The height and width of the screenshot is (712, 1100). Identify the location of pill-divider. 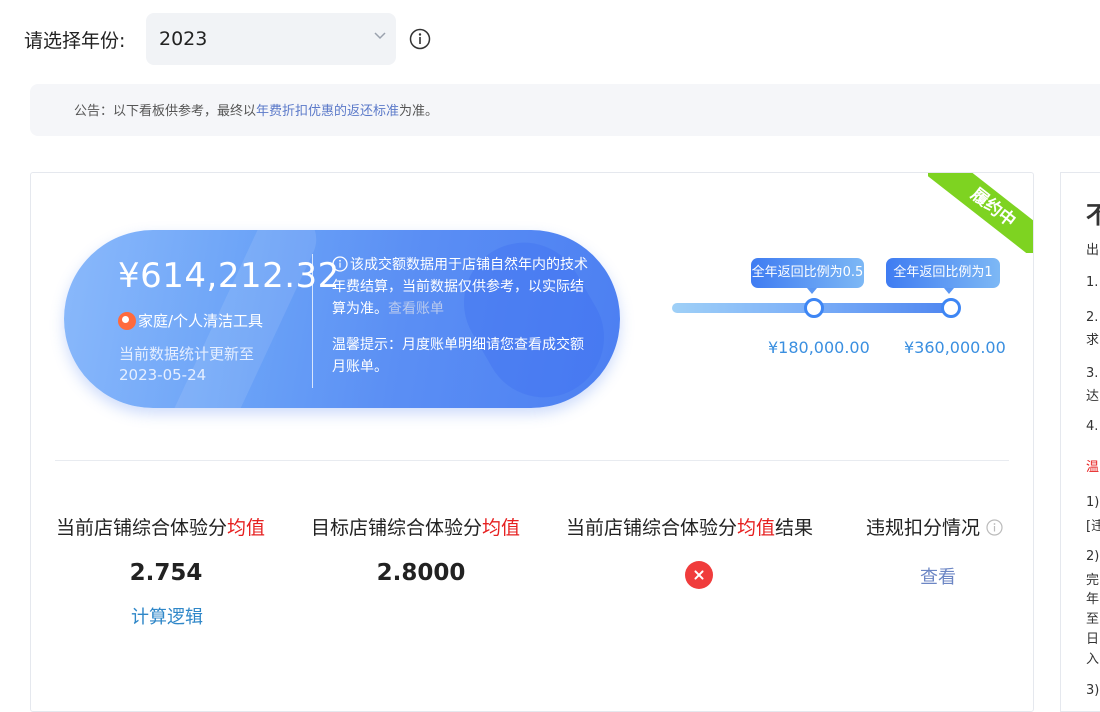
(312, 321).